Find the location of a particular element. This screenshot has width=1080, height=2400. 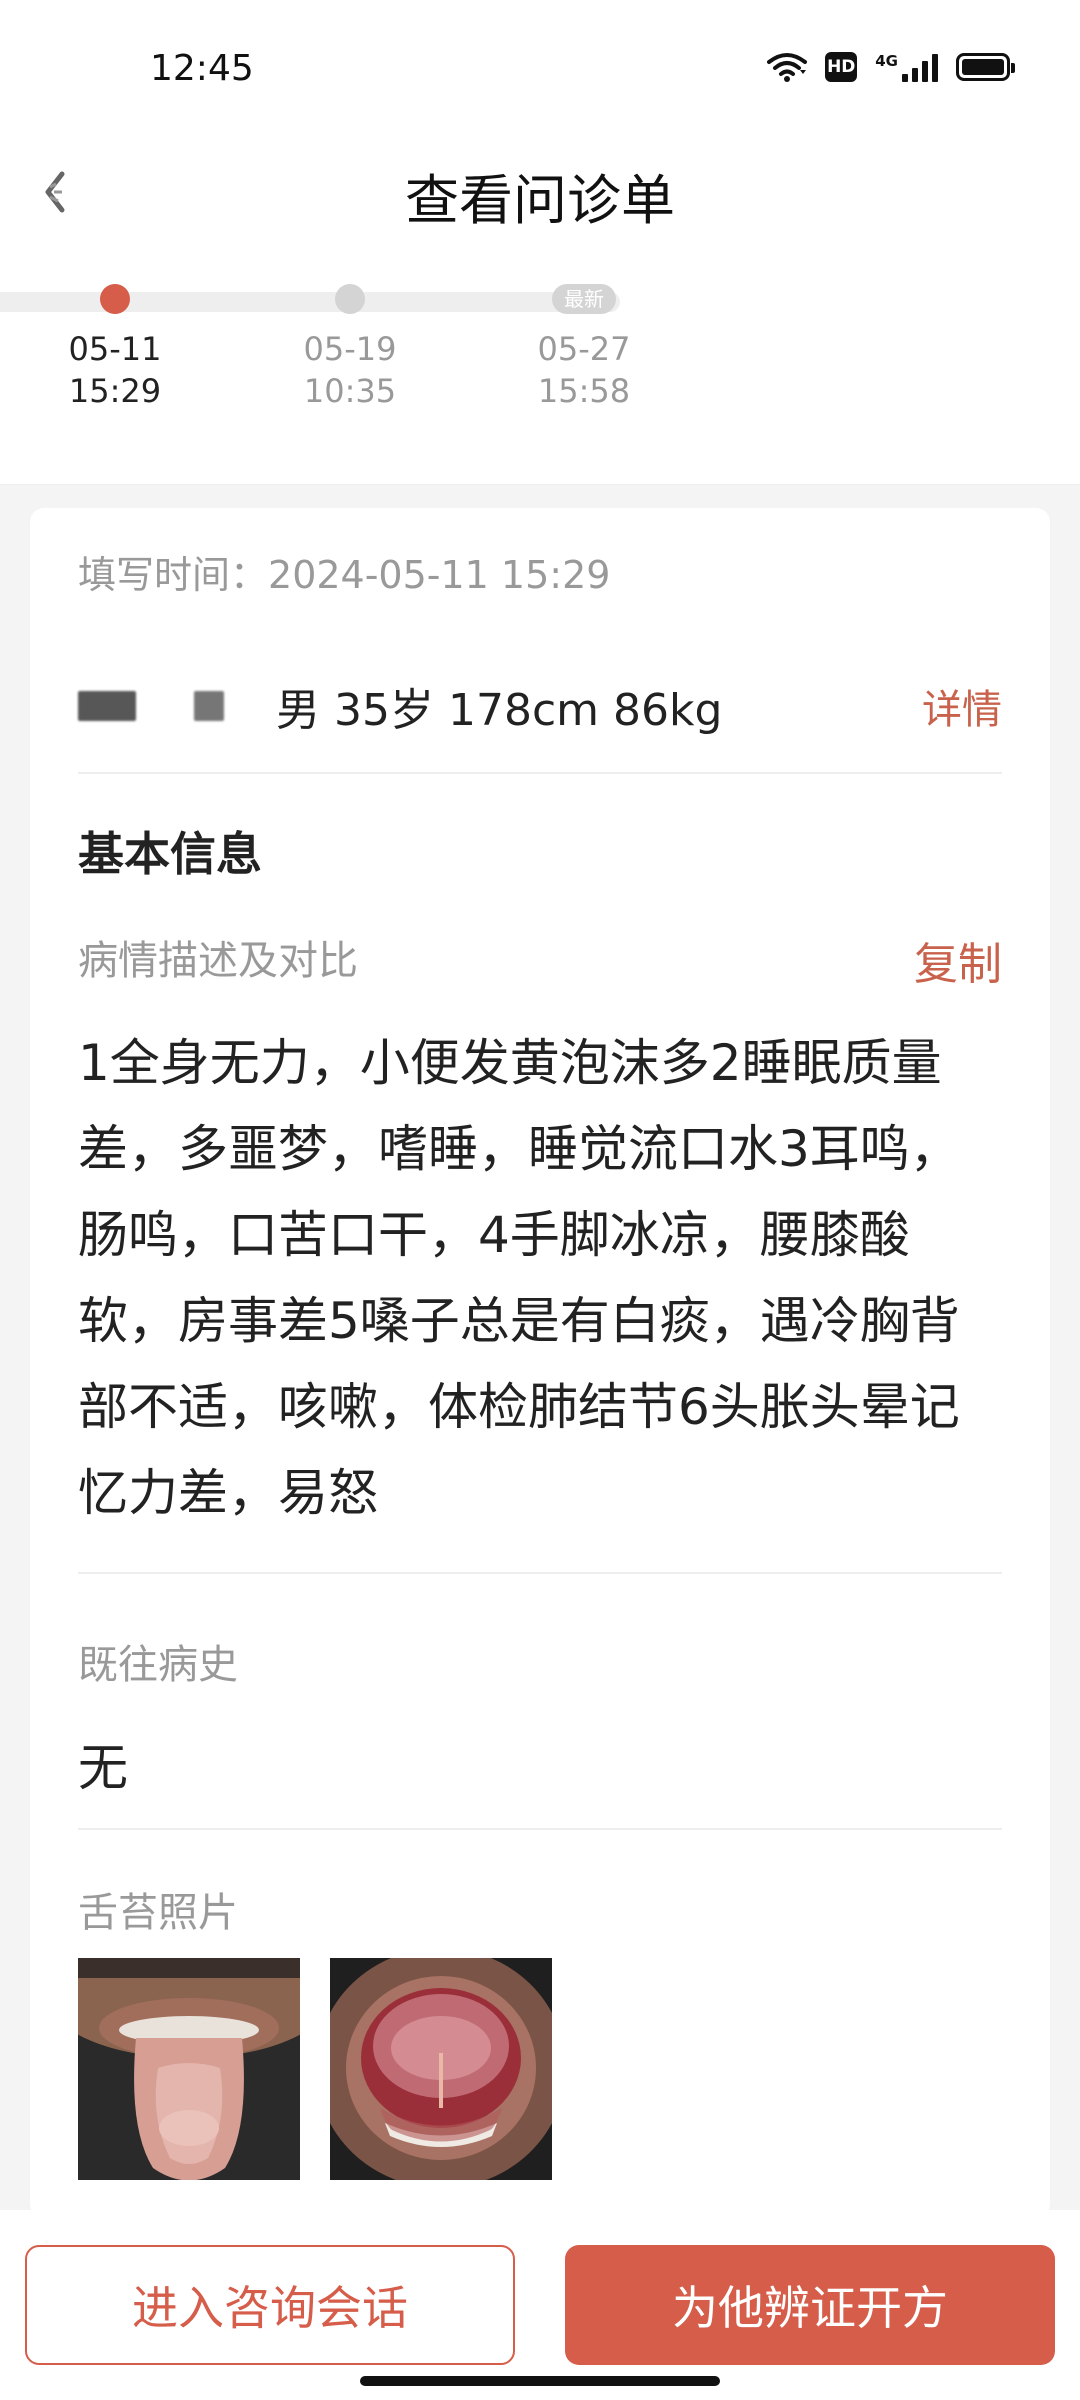

history-label: 既往病史 is located at coordinates (158, 1665).